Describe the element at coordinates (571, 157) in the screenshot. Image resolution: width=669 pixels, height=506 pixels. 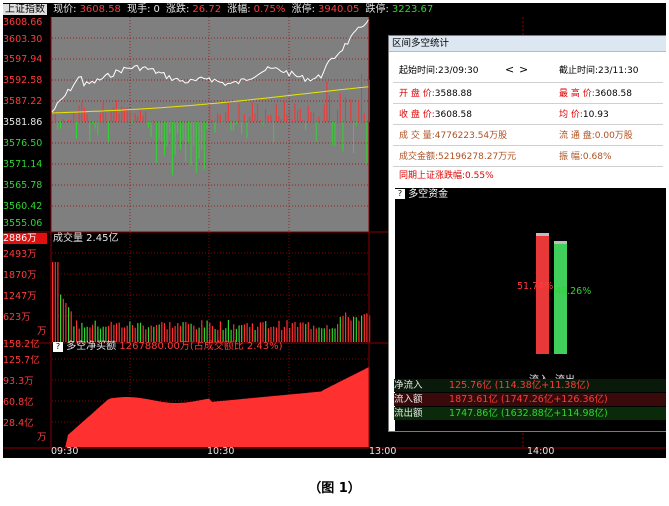
I see `amp-label: 振 幅:` at that location.